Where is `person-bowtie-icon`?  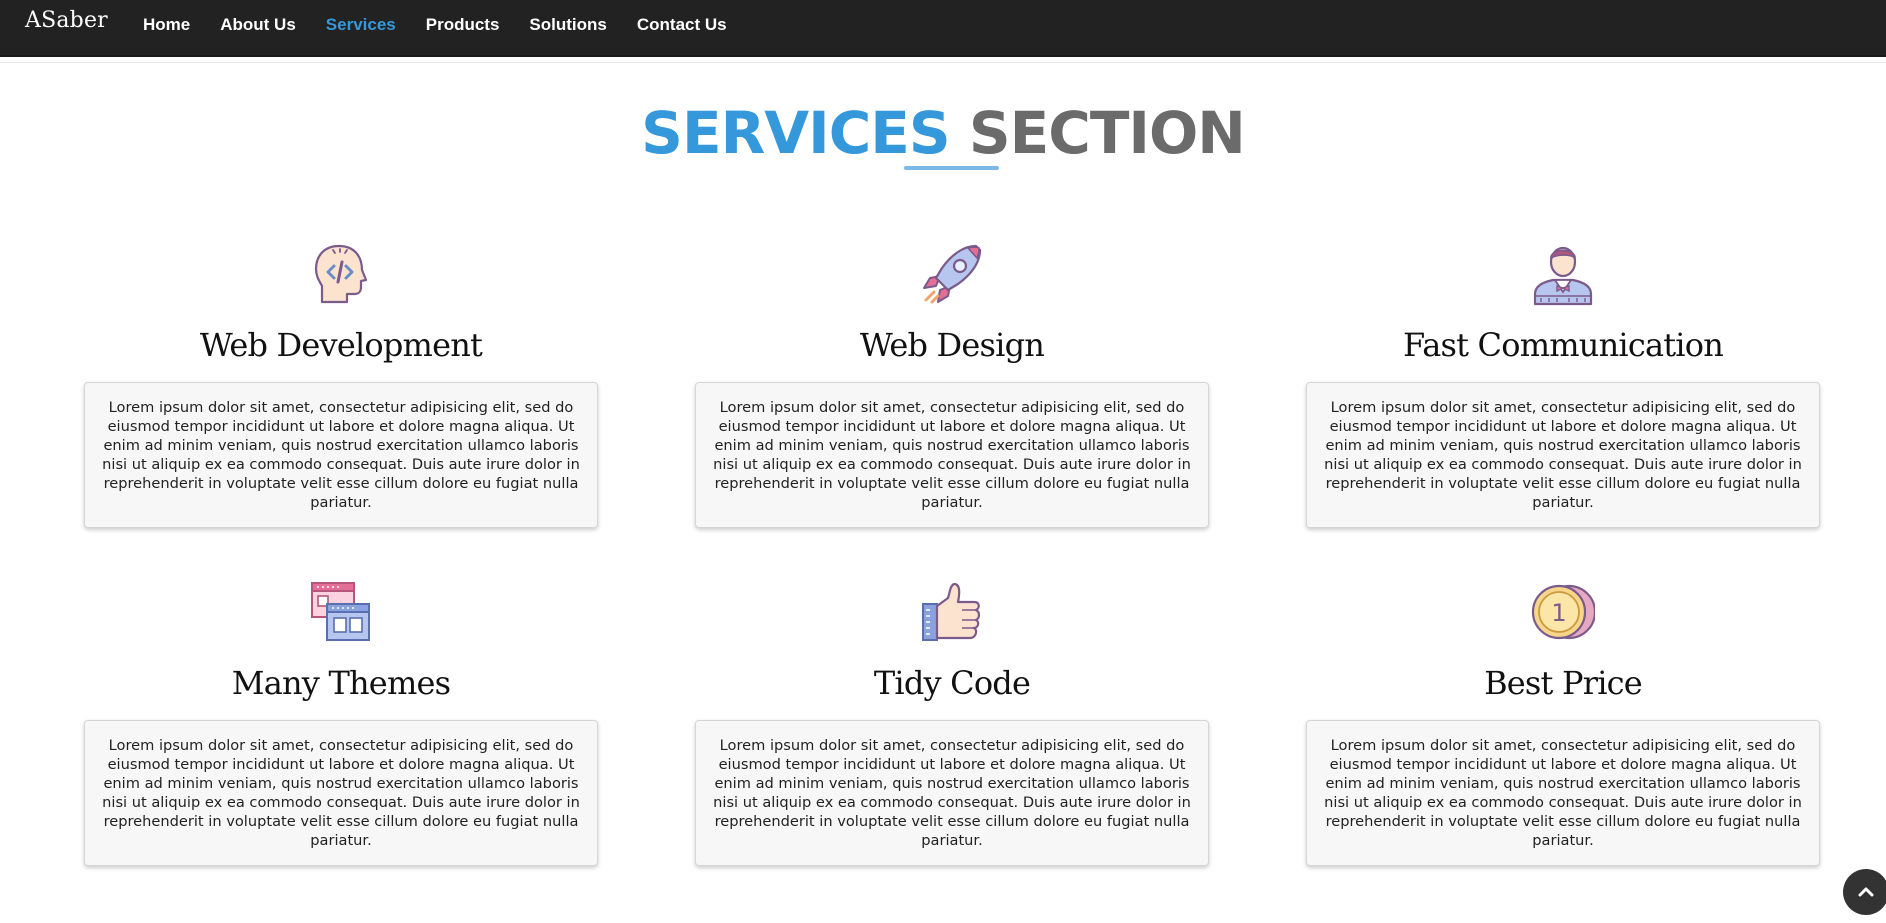
person-bowtie-icon is located at coordinates (1563, 274).